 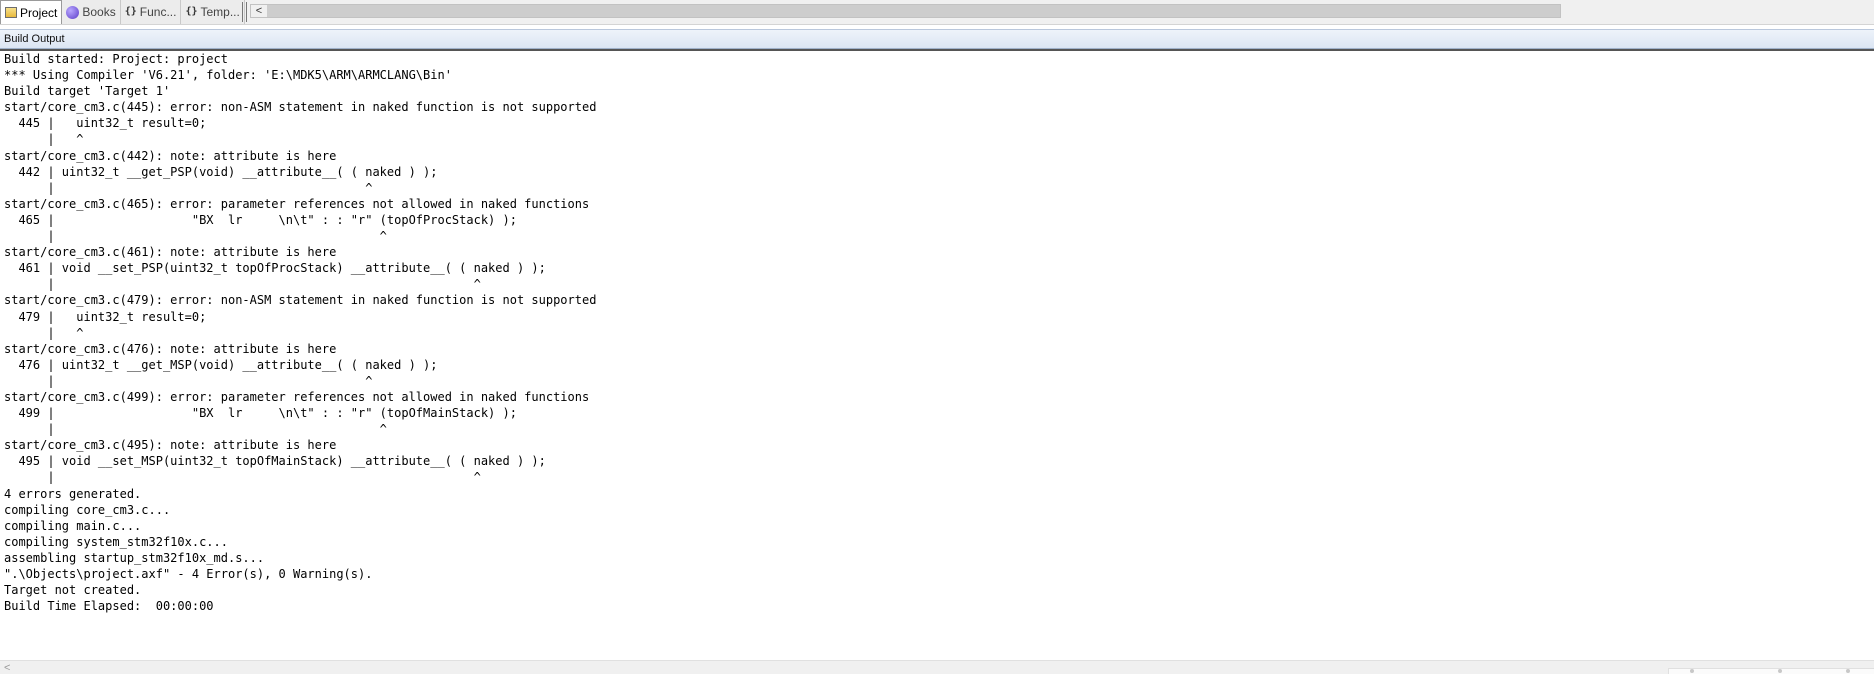 I want to click on status-bar-area, so click(x=1771, y=671).